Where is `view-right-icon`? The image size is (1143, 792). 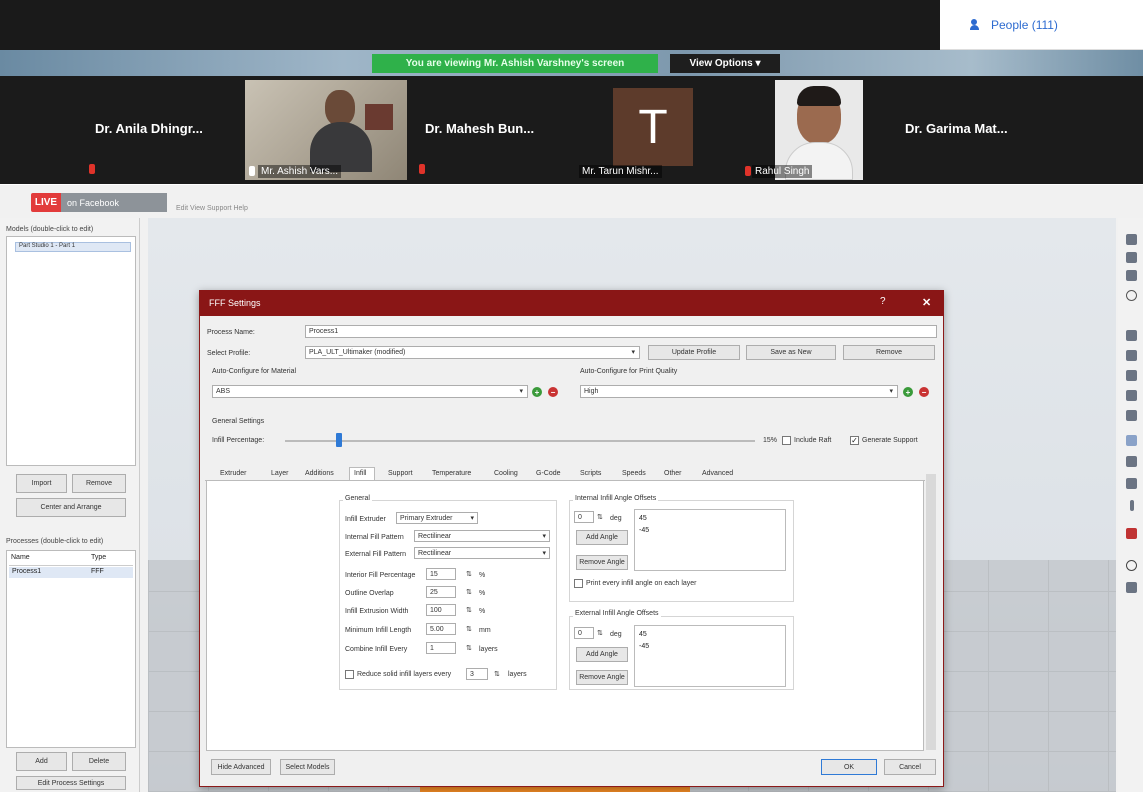 view-right-icon is located at coordinates (1131, 395).